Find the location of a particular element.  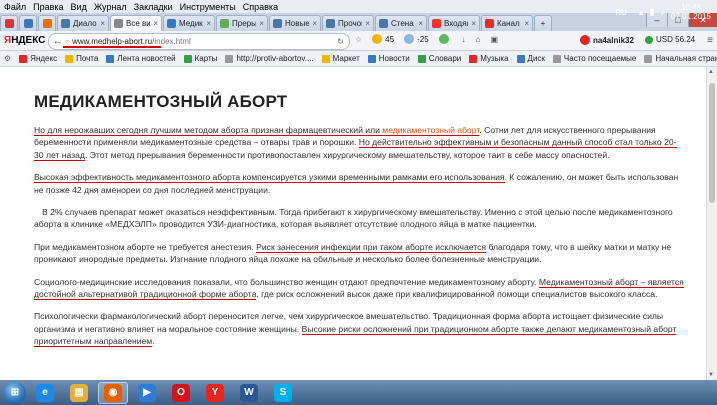

browser-tab: Прерыван...× is located at coordinates (242, 23).